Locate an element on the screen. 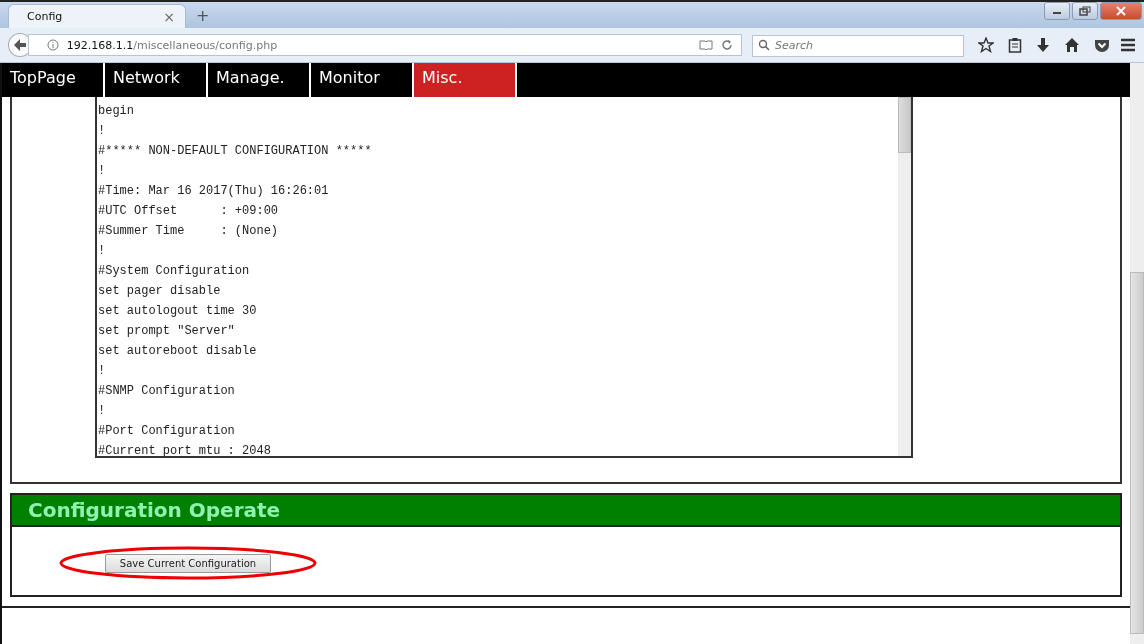 This screenshot has width=1144, height=644. config-line: set autoreboot disable is located at coordinates (178, 351).